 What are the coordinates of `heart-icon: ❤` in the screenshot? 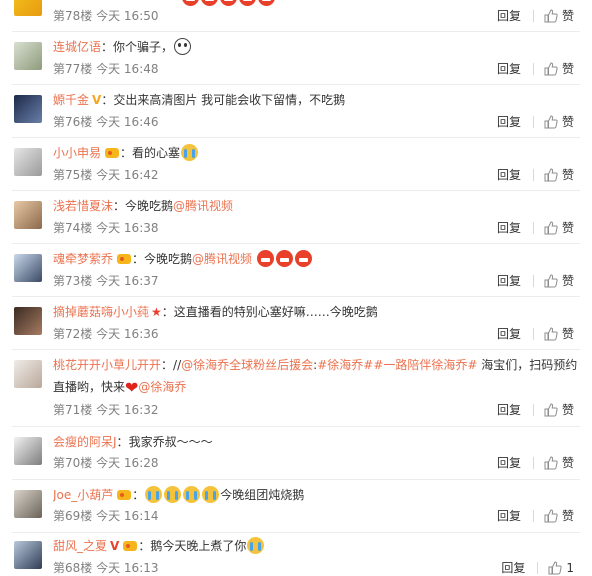 It's located at (132, 387).